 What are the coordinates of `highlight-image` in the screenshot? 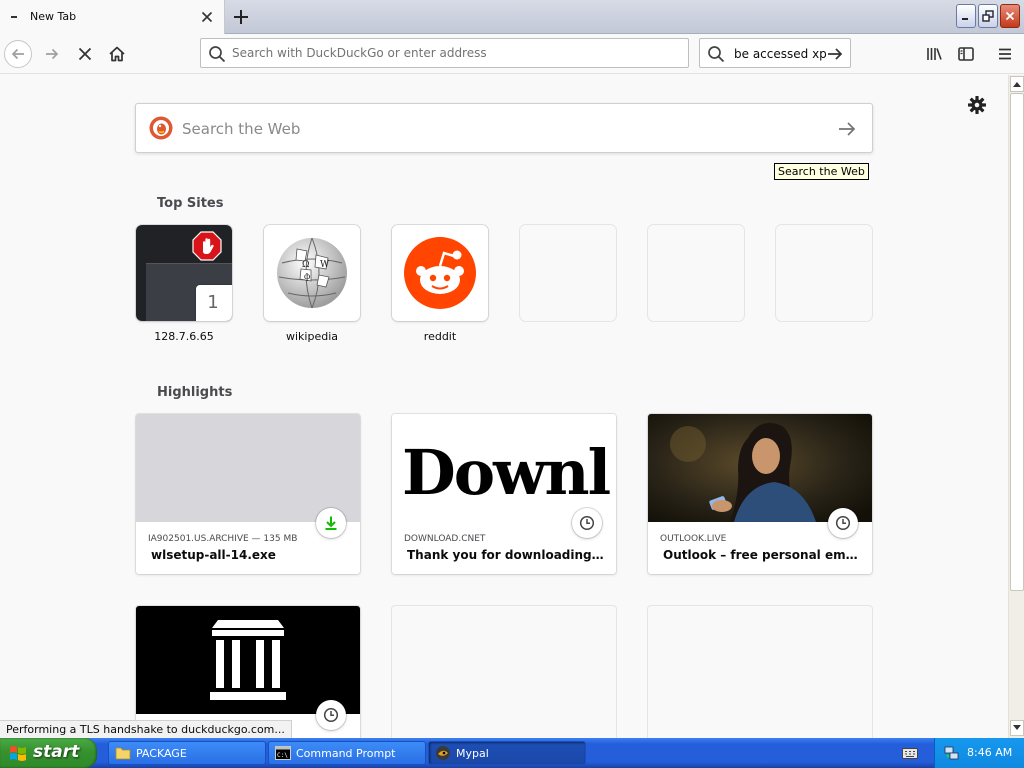 It's located at (248, 468).